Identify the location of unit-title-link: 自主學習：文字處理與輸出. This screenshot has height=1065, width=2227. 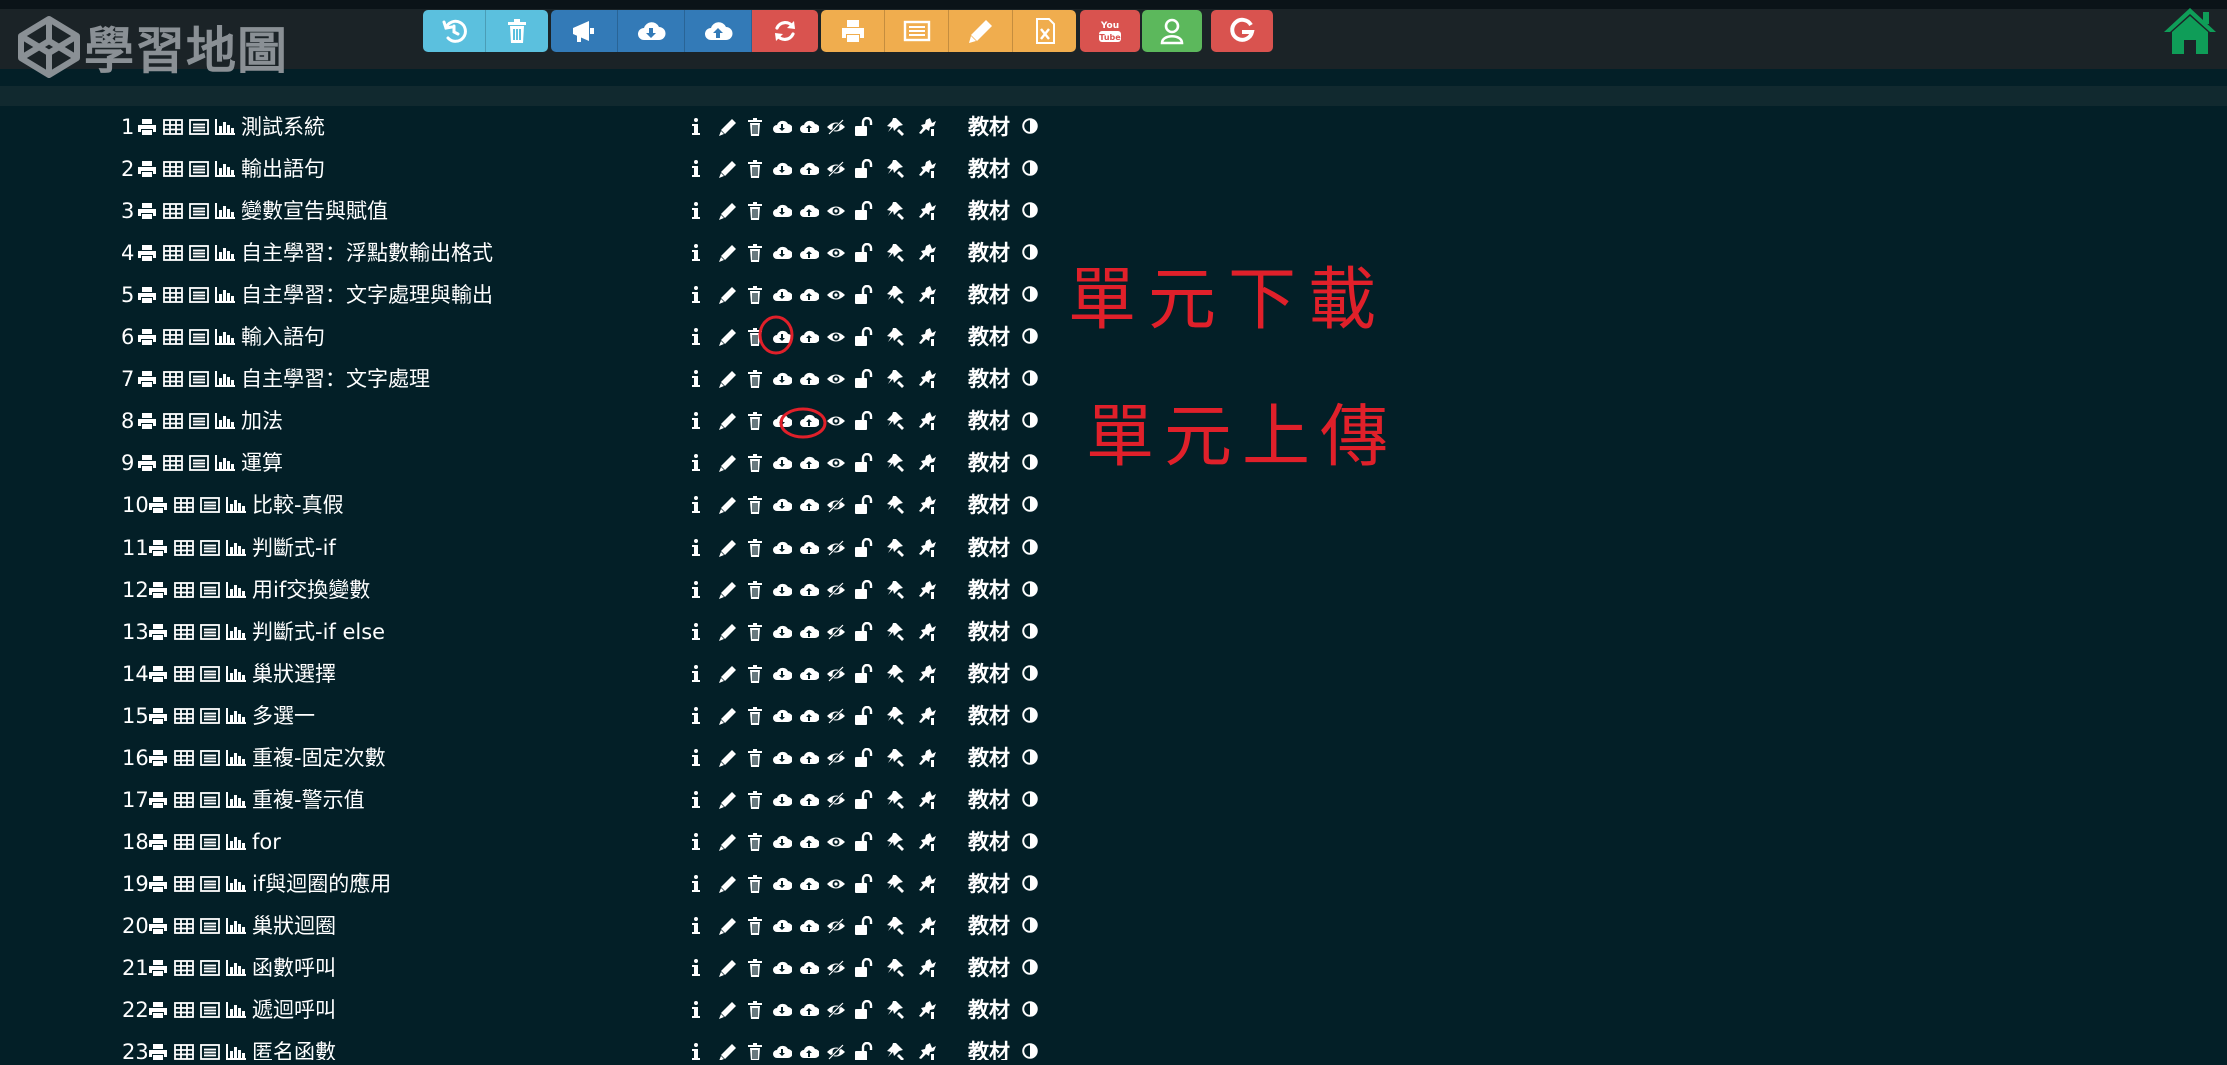
(367, 295).